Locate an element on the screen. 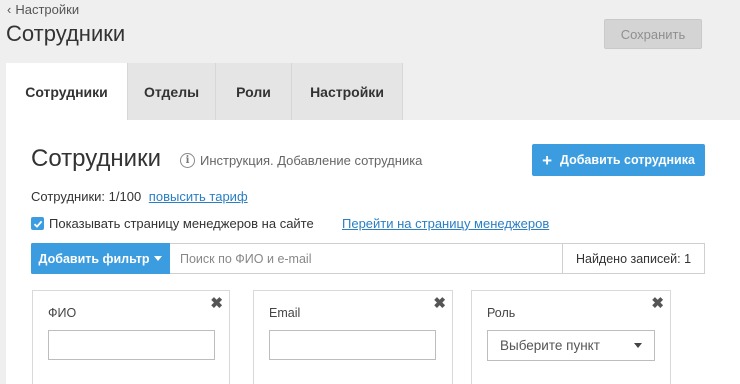 This screenshot has height=384, width=740. filter-card-role: Роль ✖ Выберите пункт is located at coordinates (571, 337).